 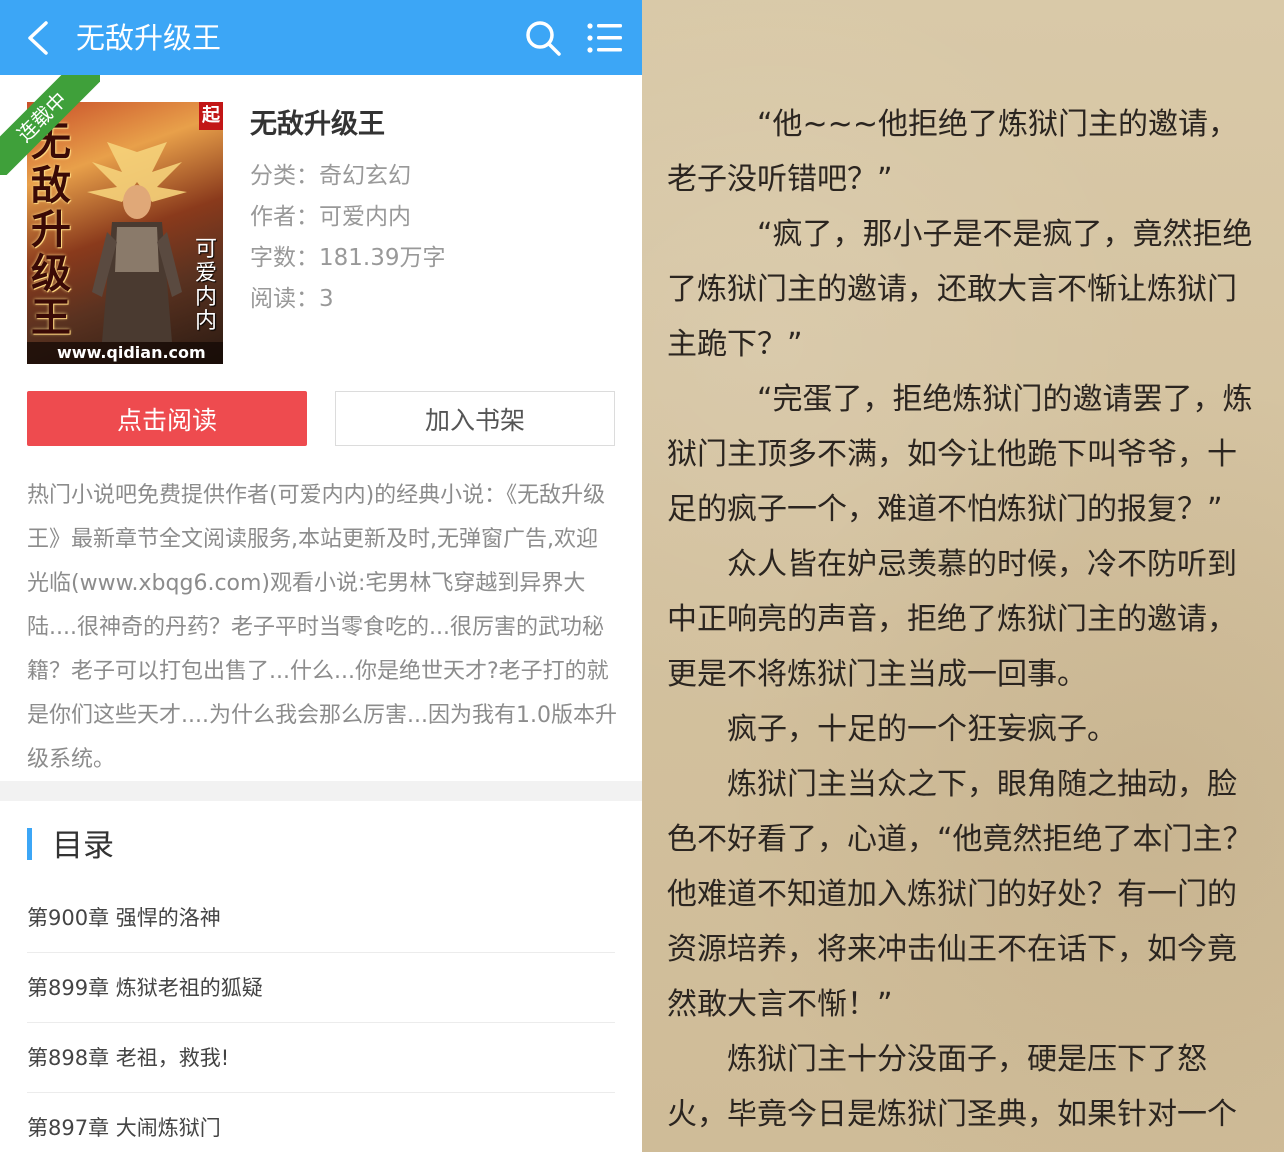 What do you see at coordinates (125, 353) in the screenshot?
I see `cover-site-url: www.qidian.com` at bounding box center [125, 353].